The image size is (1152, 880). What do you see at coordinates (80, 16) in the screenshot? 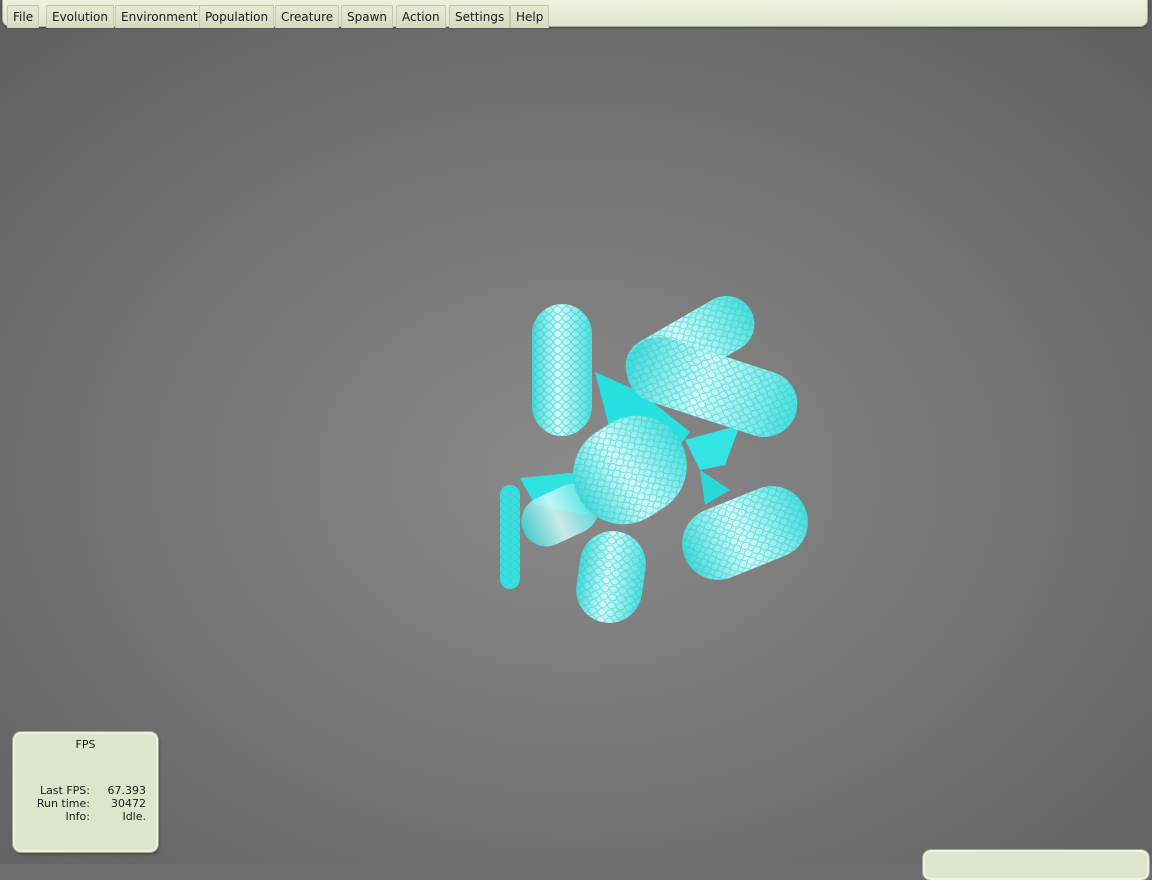
I see `menu-evolution: Evolution` at bounding box center [80, 16].